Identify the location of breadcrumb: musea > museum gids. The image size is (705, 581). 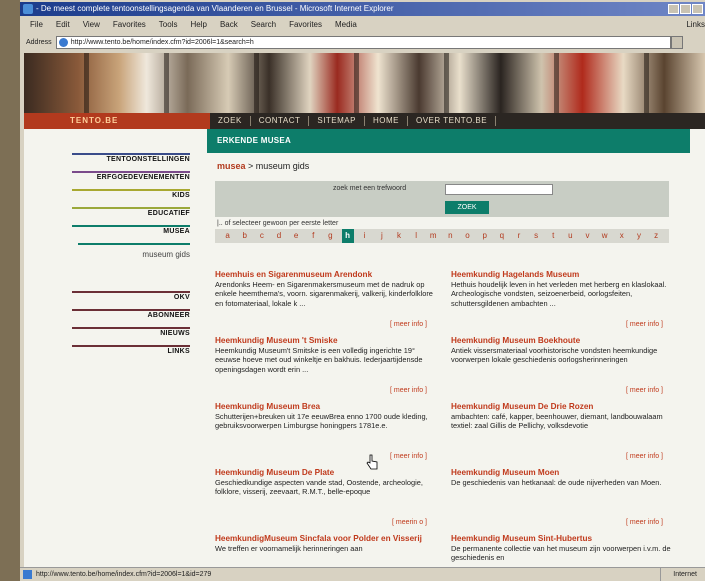
(453, 166).